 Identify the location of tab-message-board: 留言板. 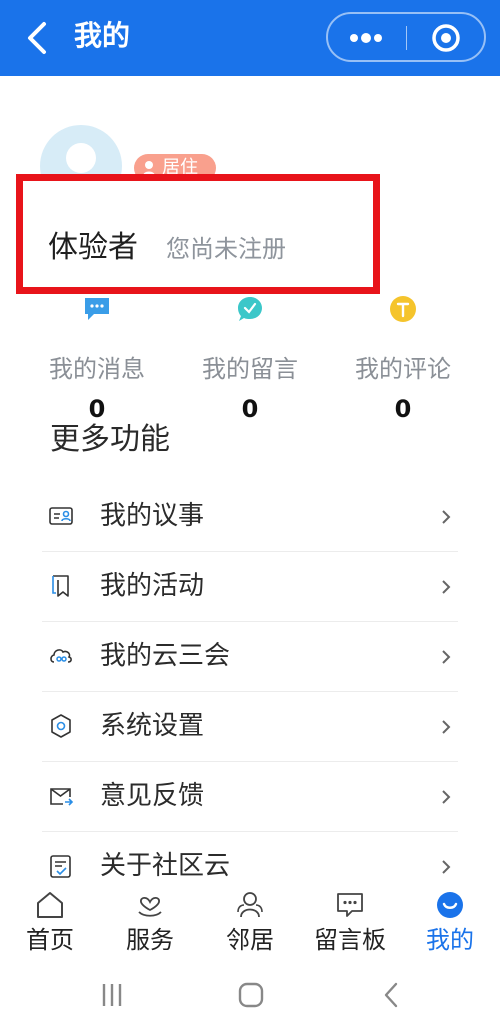
(350, 926).